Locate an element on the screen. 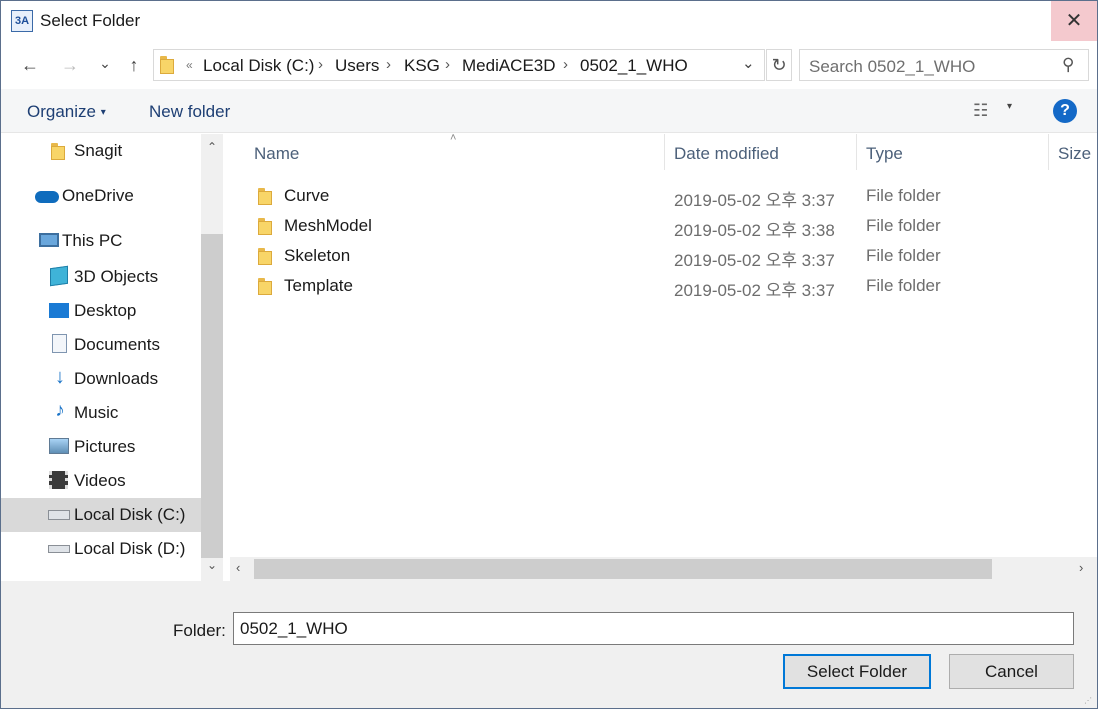 The height and width of the screenshot is (709, 1098). refresh-icon: ↻ is located at coordinates (779, 65).